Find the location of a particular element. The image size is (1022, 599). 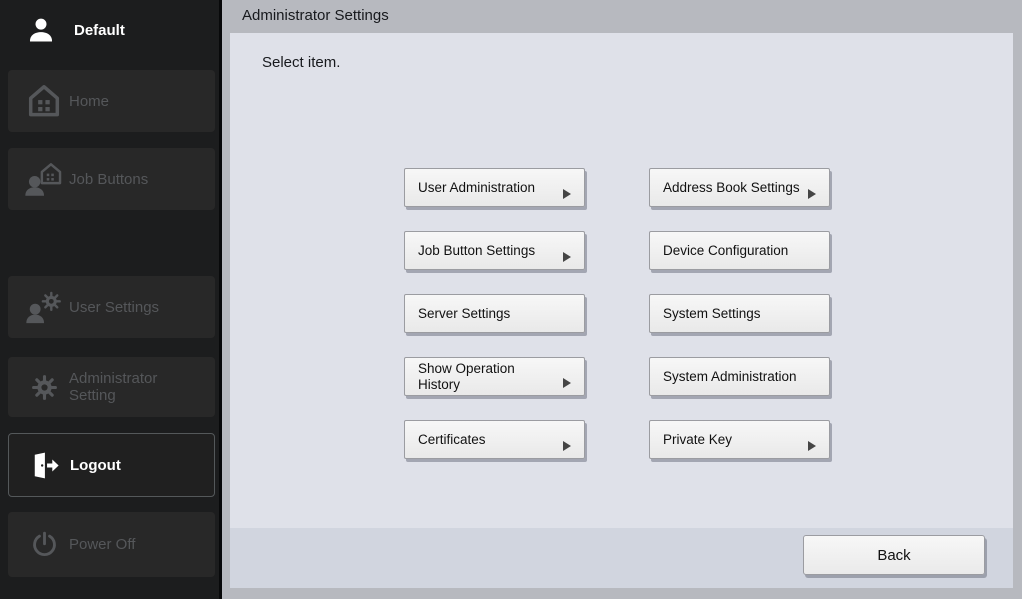

button-label: Address Book Settings is located at coordinates (731, 187).